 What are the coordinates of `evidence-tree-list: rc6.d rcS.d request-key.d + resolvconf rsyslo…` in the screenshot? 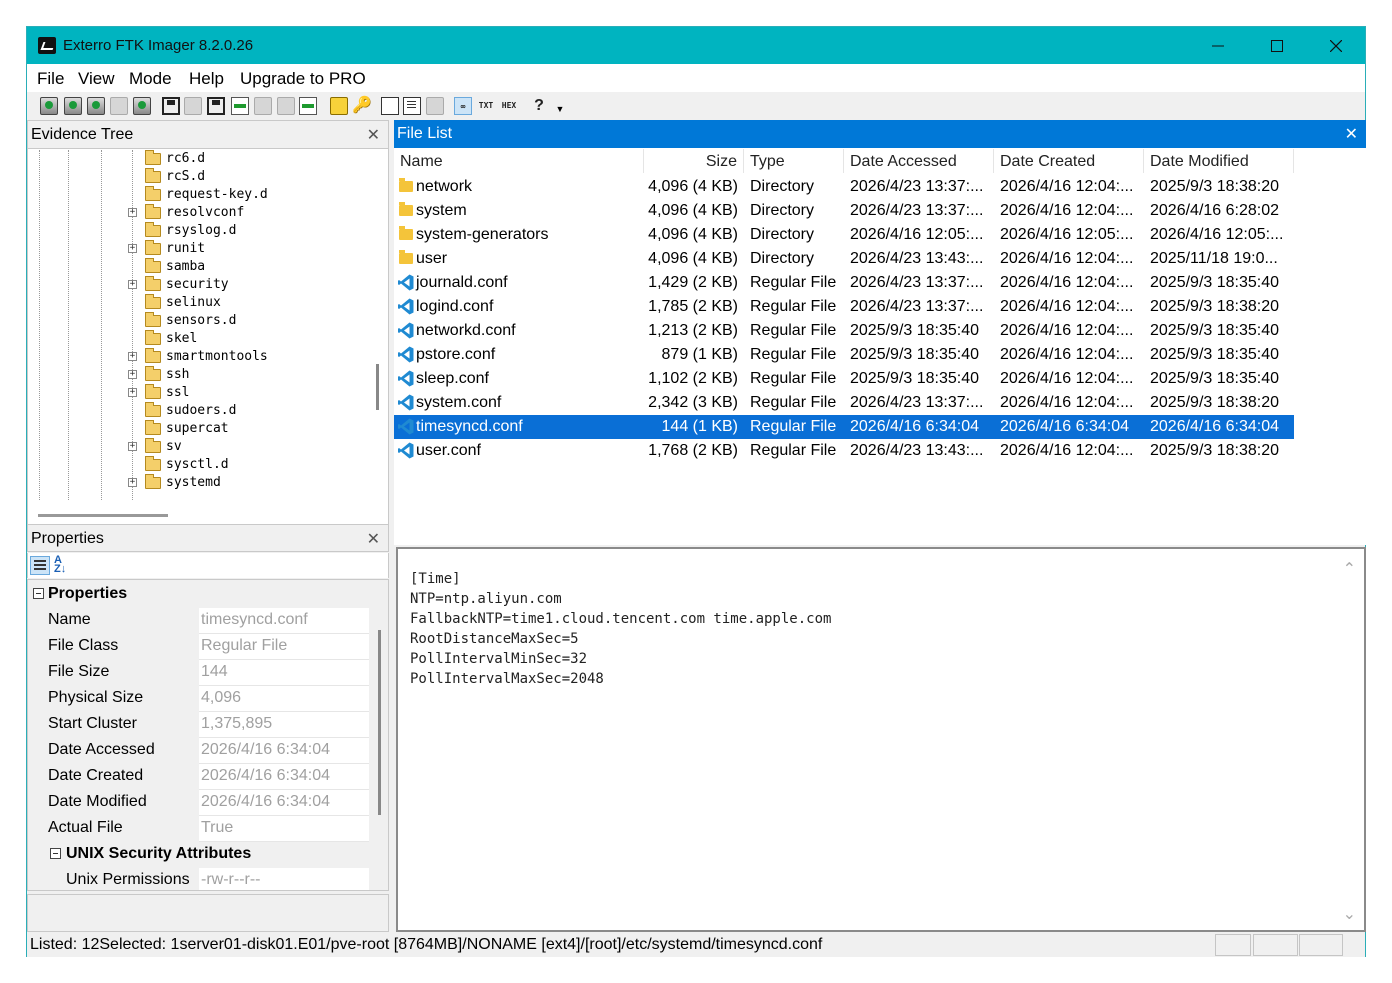 It's located at (199, 325).